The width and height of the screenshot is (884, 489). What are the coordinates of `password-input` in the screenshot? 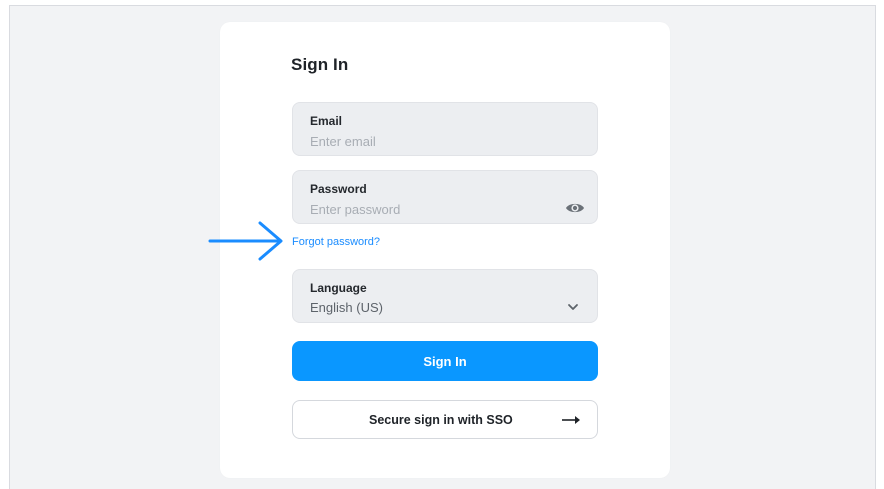 It's located at (430, 209).